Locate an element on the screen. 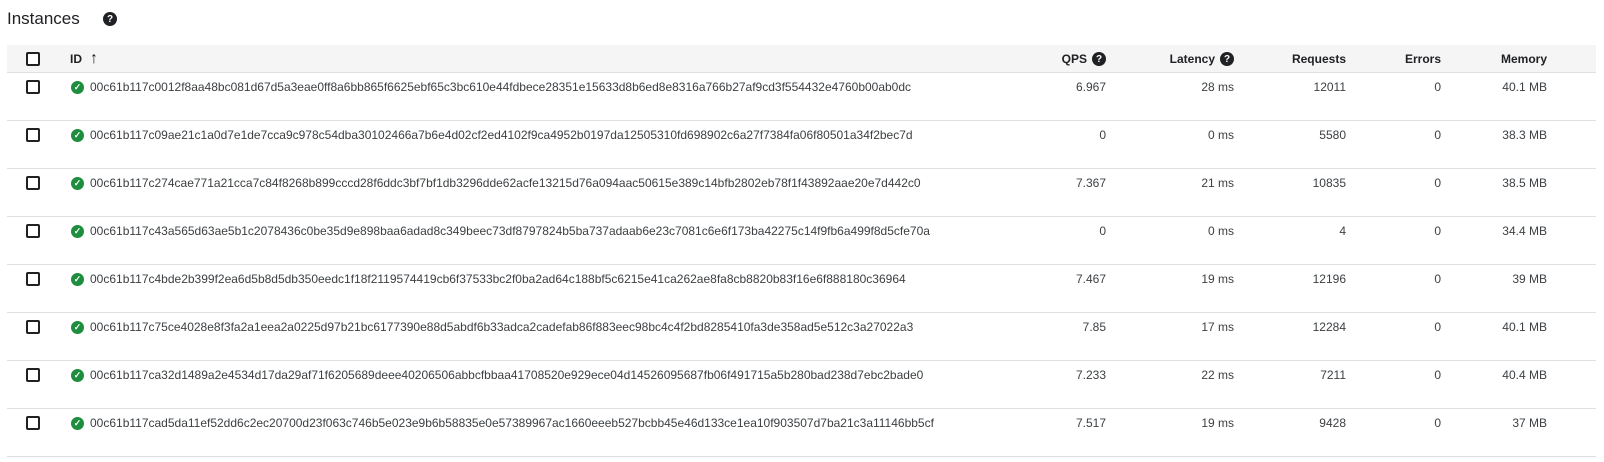  page-header: Instances is located at coordinates (43, 19).